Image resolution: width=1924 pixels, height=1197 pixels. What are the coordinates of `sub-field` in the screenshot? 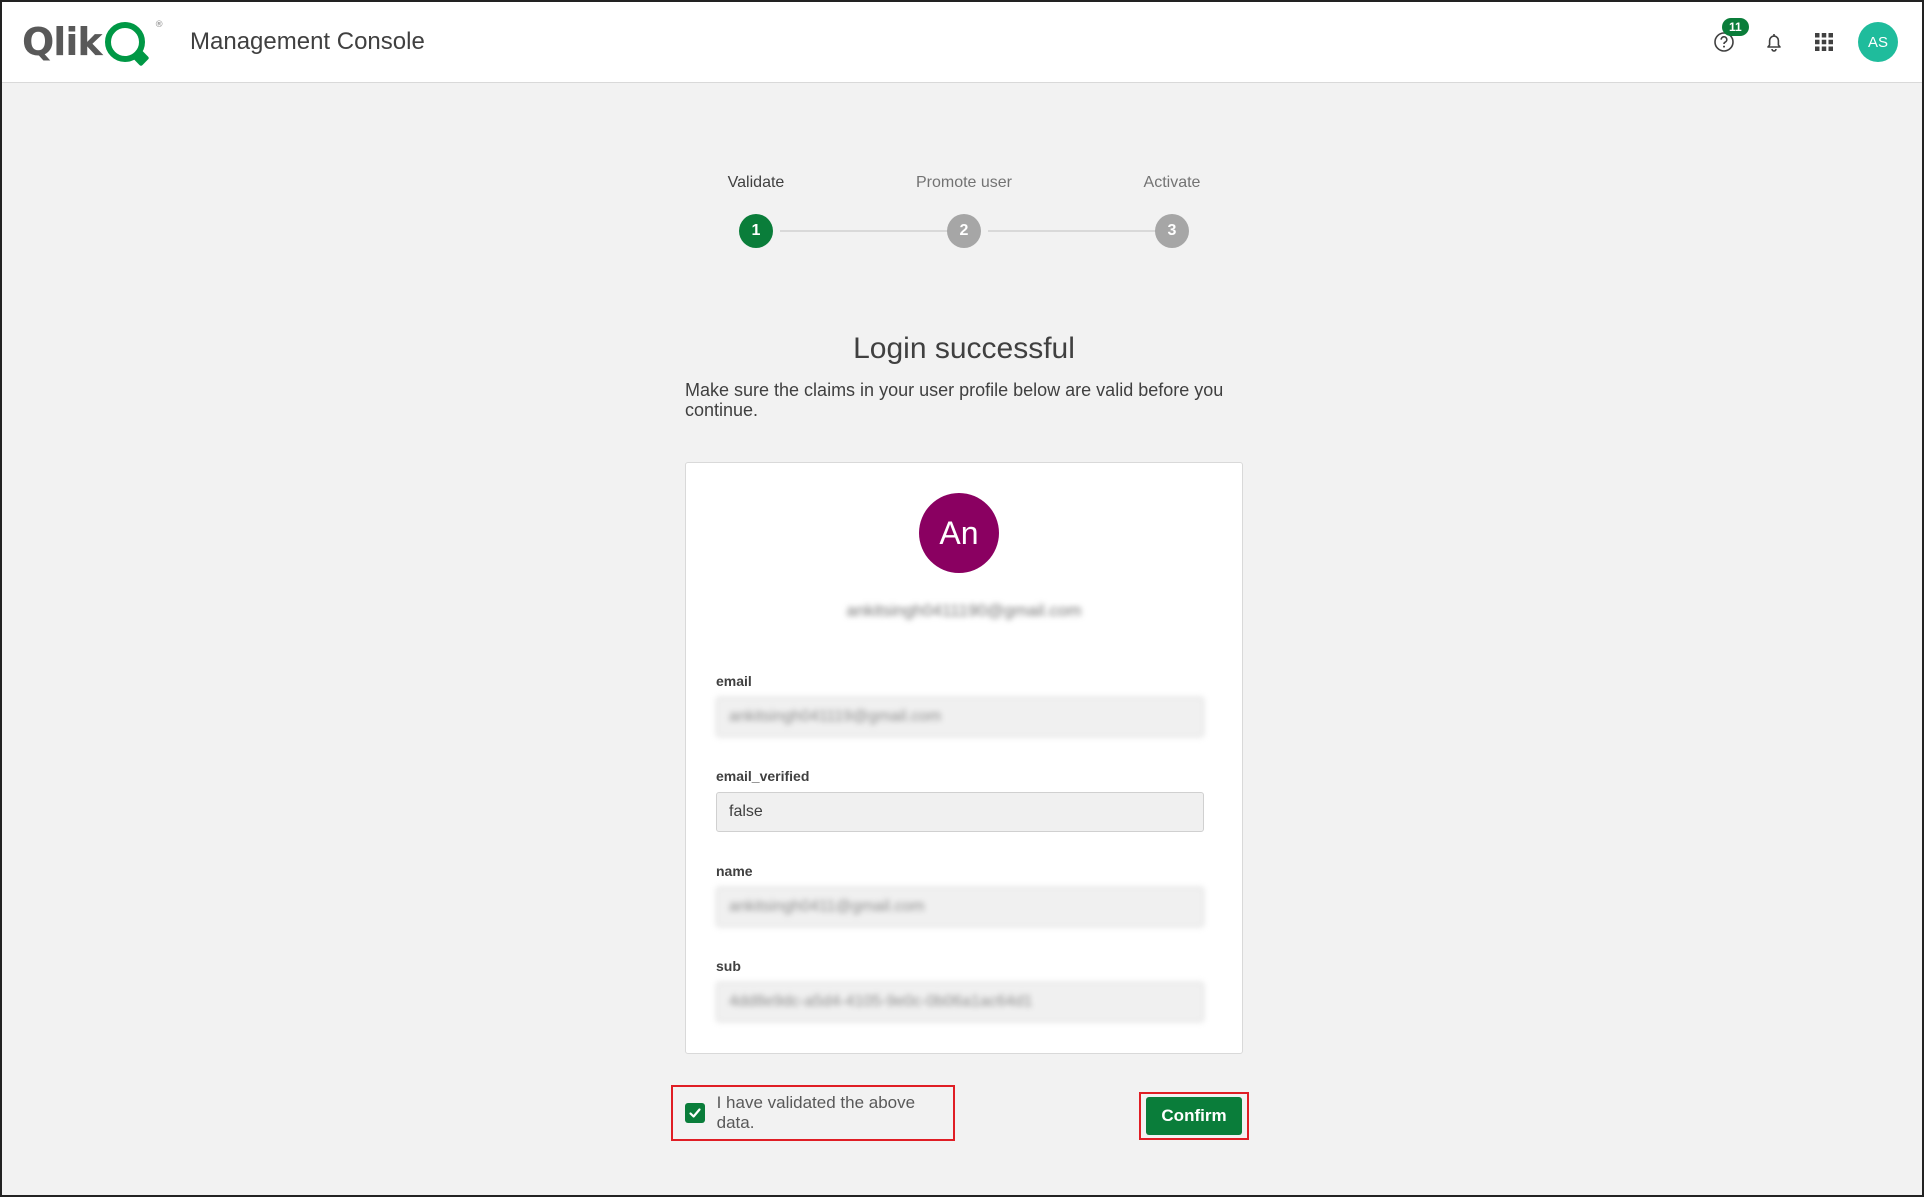 It's located at (960, 1002).